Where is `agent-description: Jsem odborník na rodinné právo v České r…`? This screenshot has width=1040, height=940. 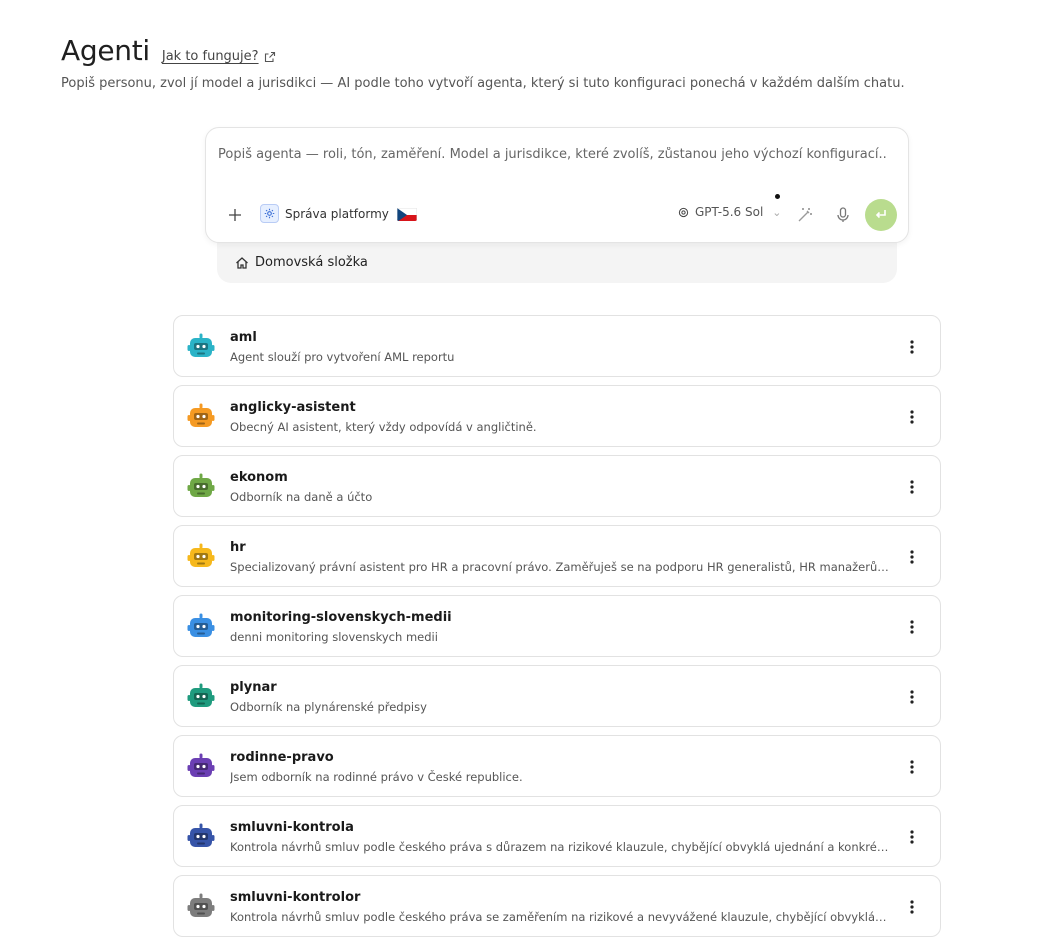 agent-description: Jsem odborník na rodinné právo v České r… is located at coordinates (376, 777).